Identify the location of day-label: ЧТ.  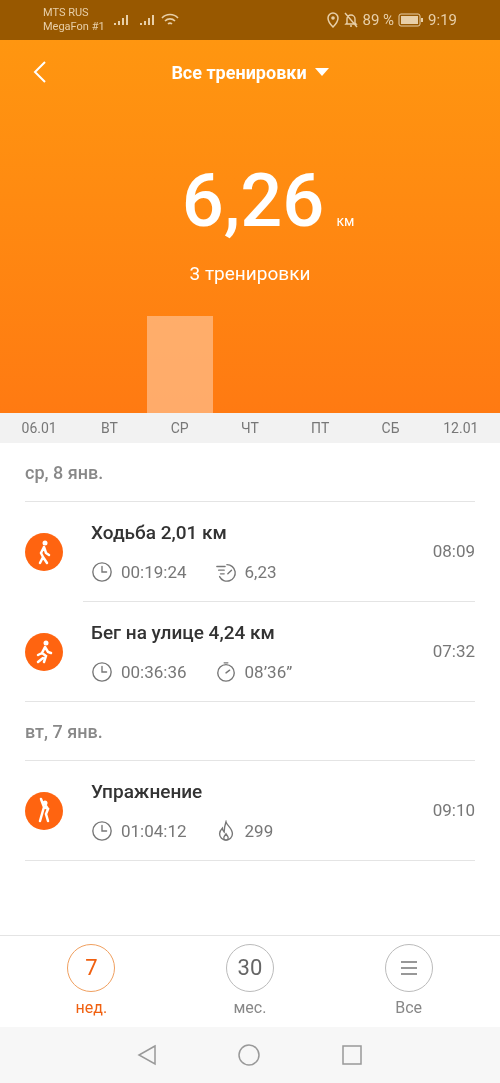
(250, 428).